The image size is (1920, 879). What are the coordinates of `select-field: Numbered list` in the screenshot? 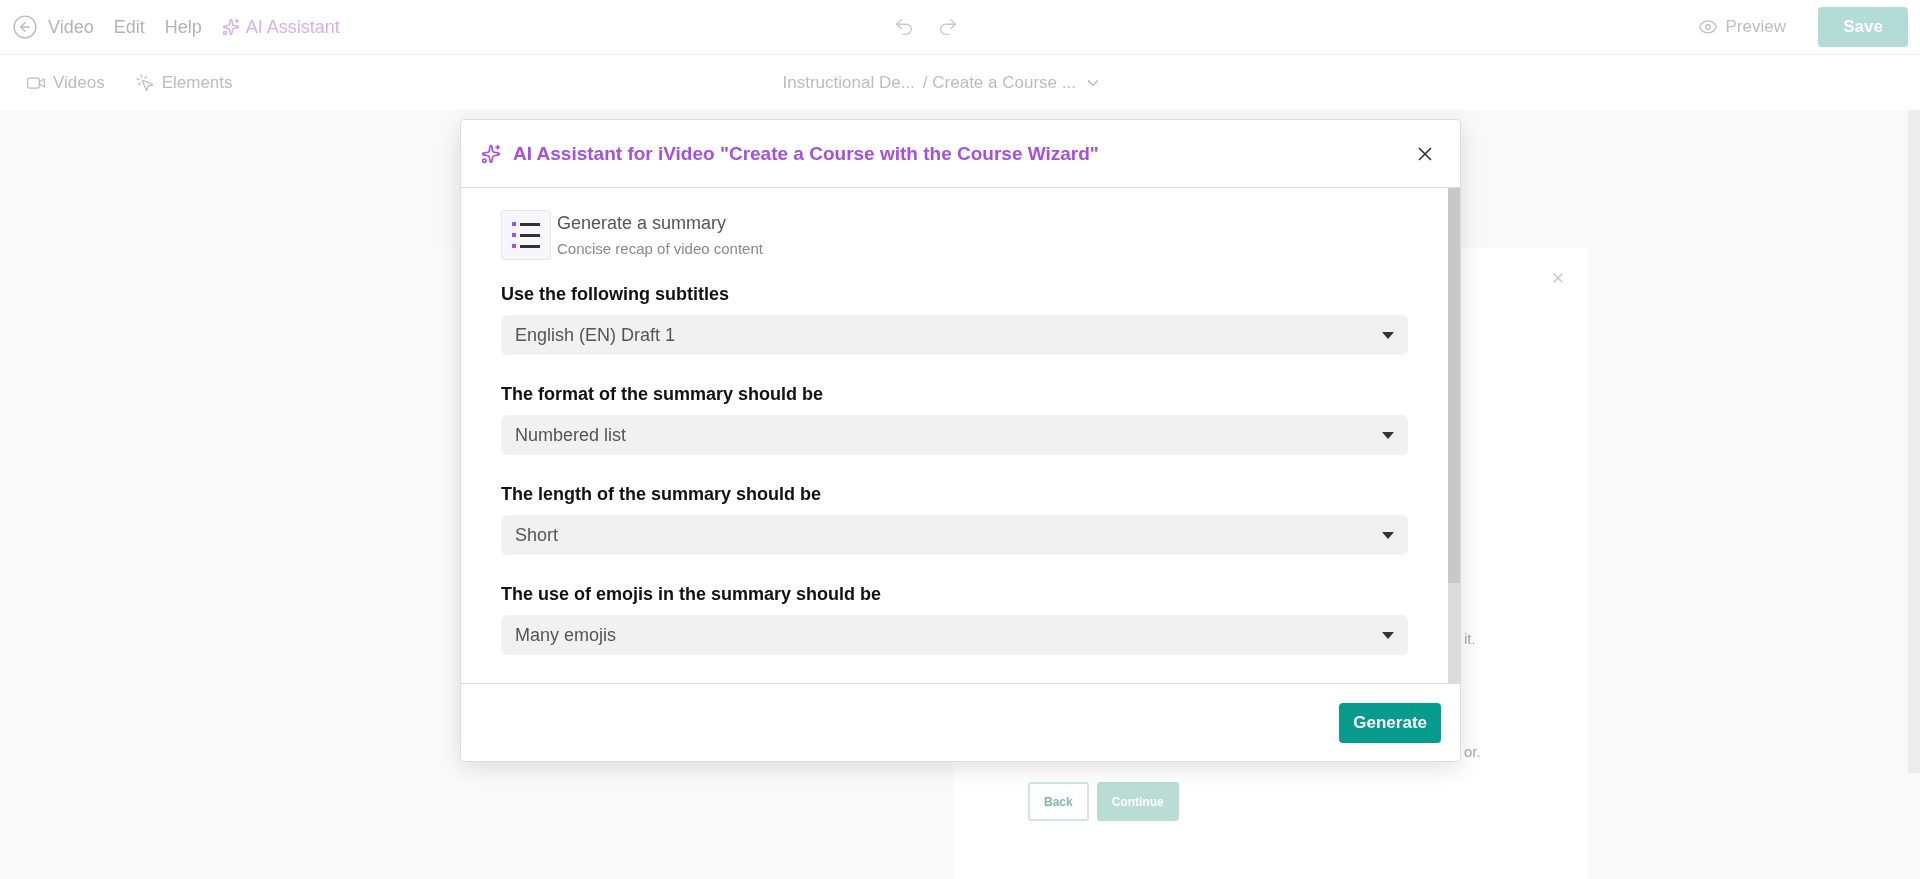 It's located at (954, 435).